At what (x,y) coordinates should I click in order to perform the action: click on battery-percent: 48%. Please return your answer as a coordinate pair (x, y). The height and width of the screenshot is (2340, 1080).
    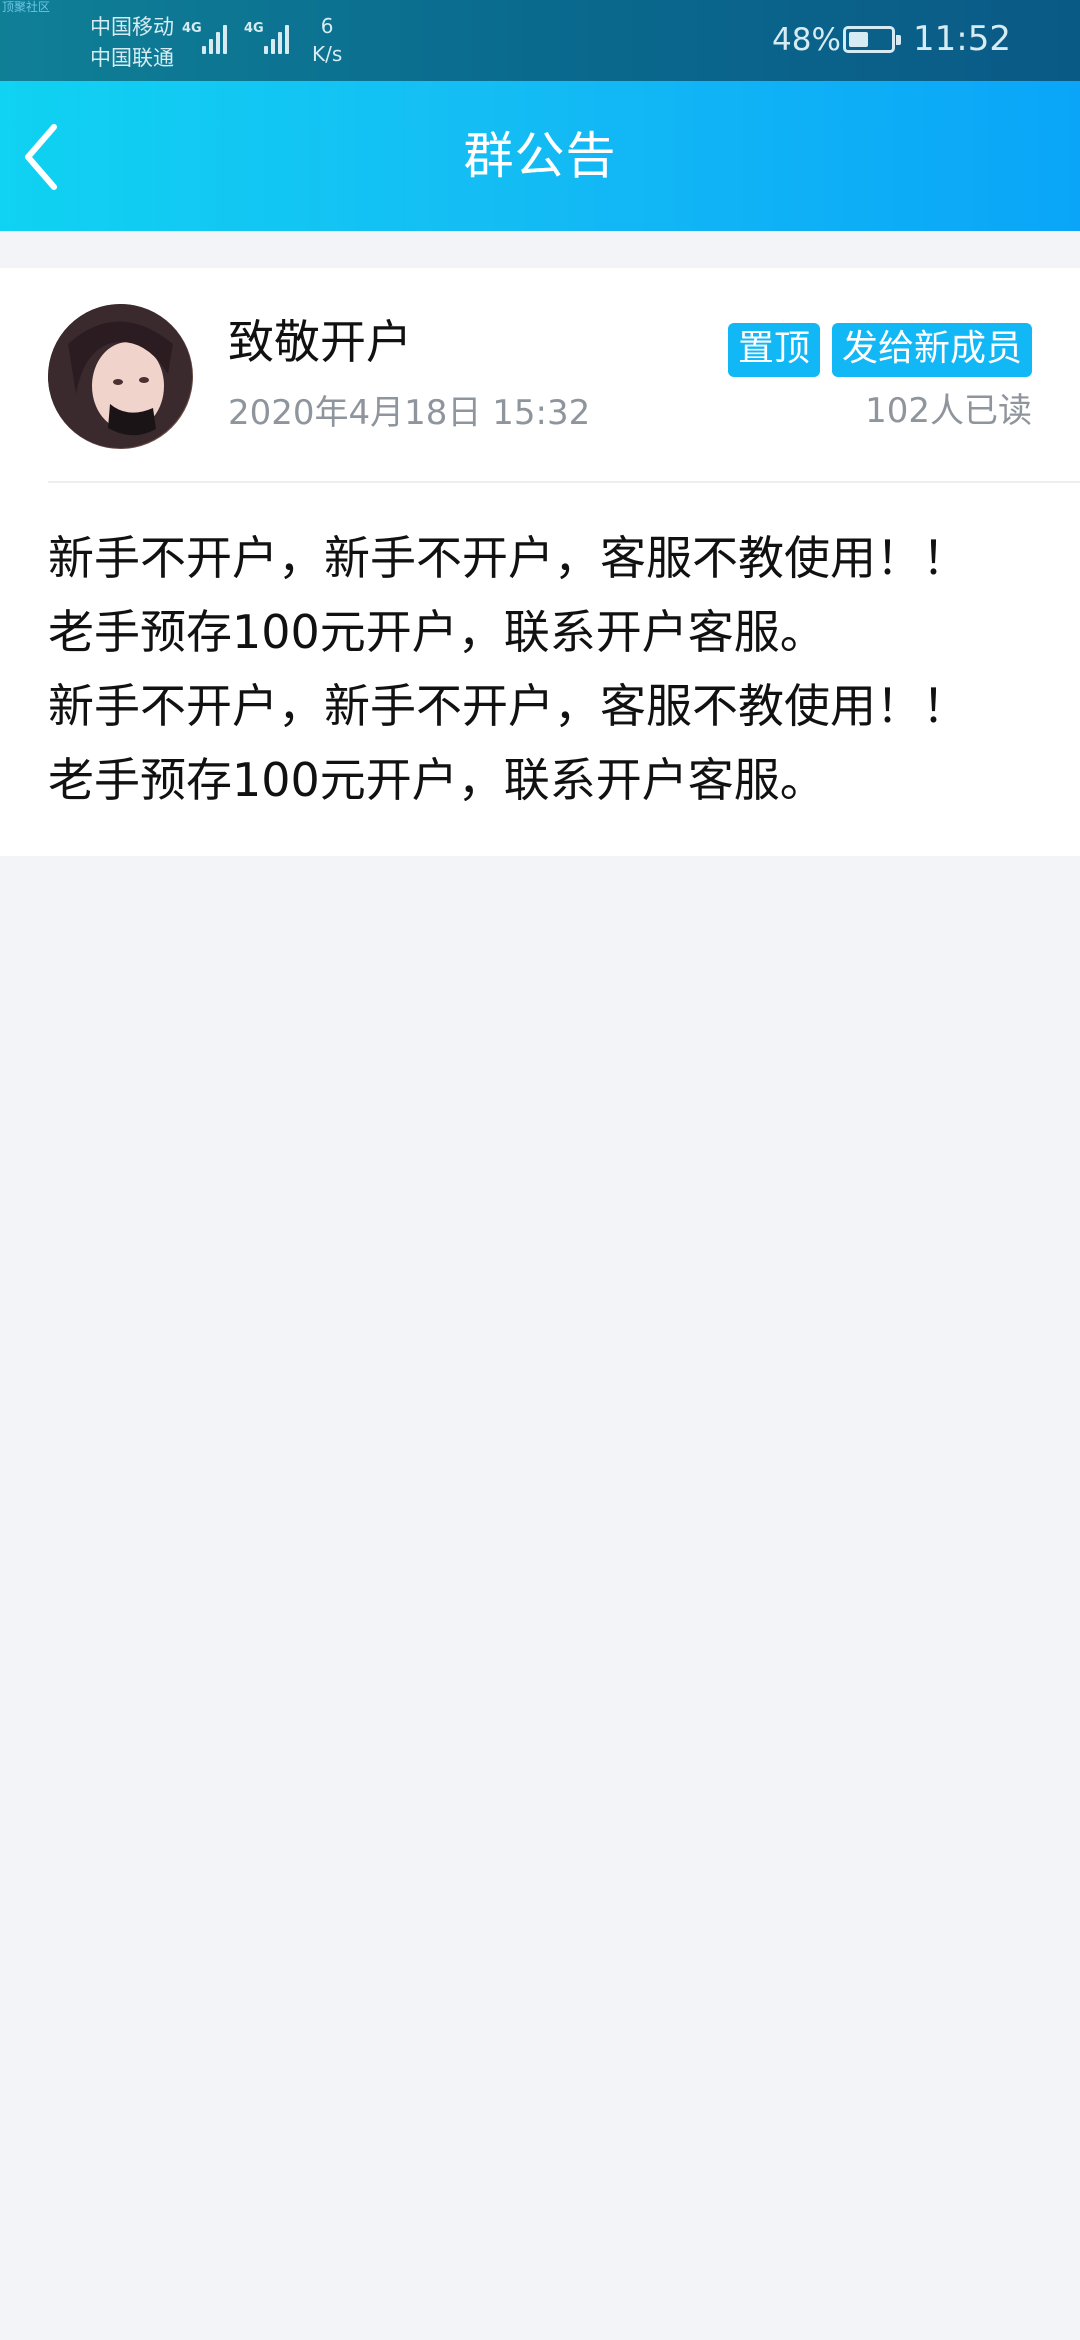
    Looking at the image, I should click on (806, 40).